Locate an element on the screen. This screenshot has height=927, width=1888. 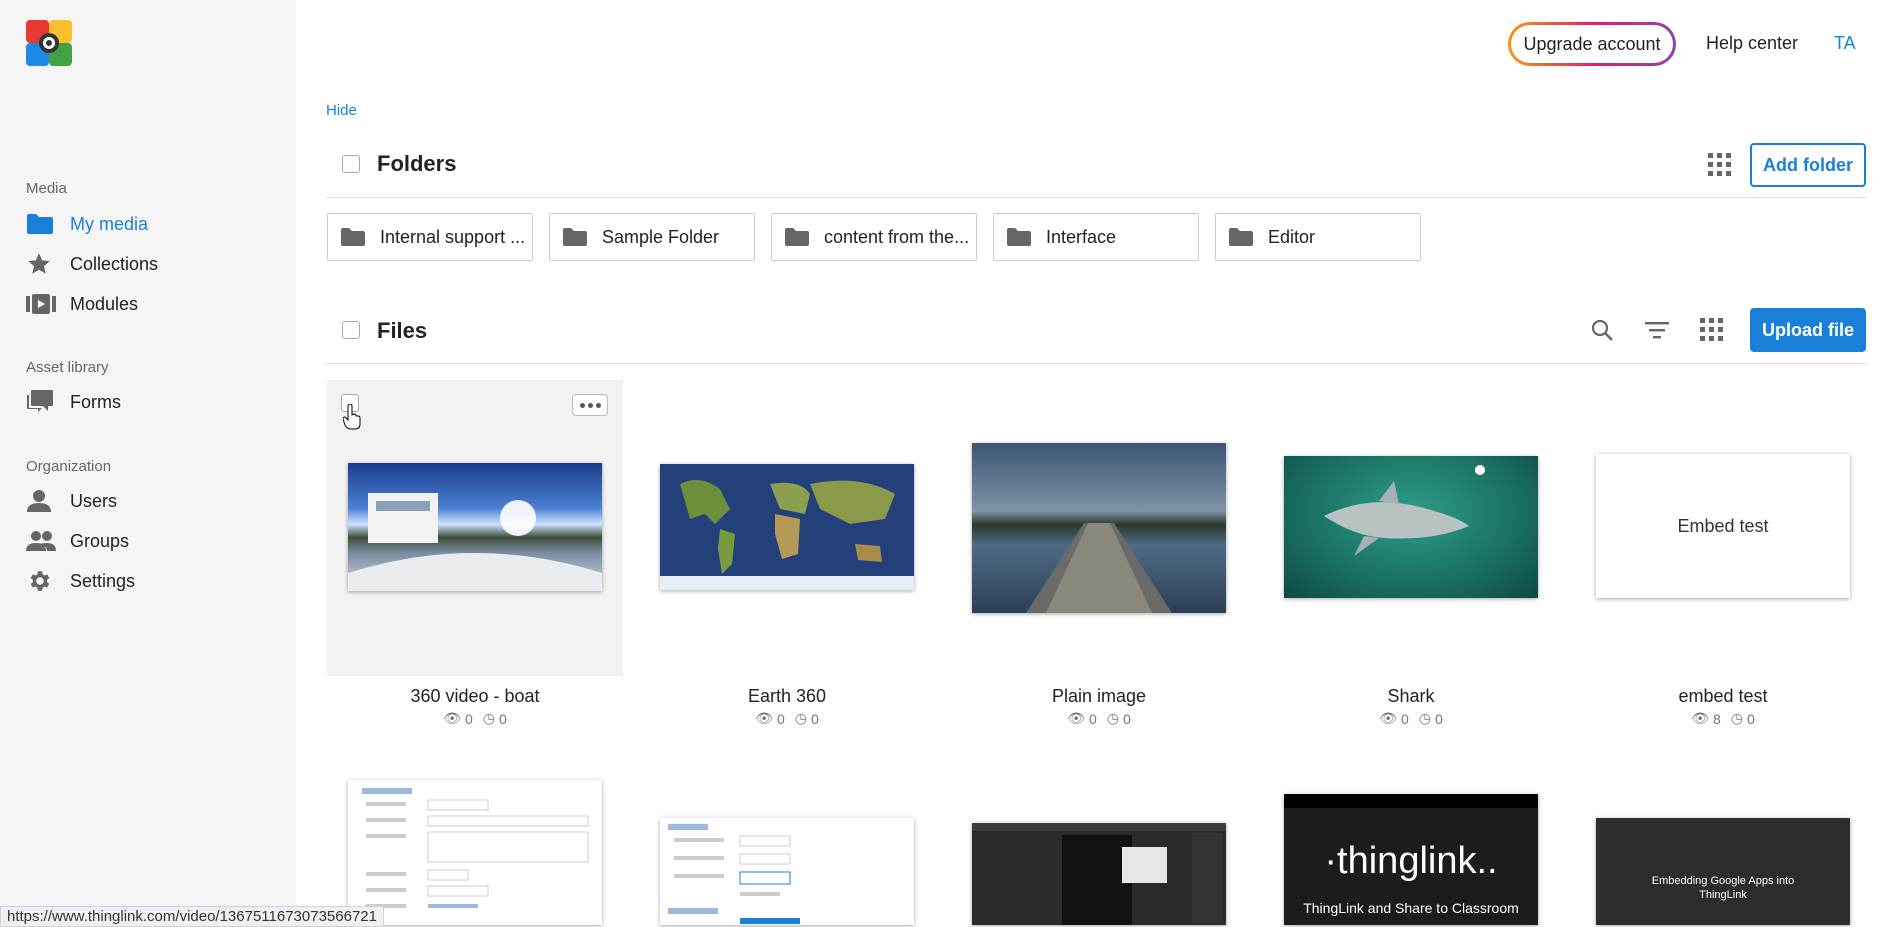
file-name: Earth 360 is located at coordinates (787, 696).